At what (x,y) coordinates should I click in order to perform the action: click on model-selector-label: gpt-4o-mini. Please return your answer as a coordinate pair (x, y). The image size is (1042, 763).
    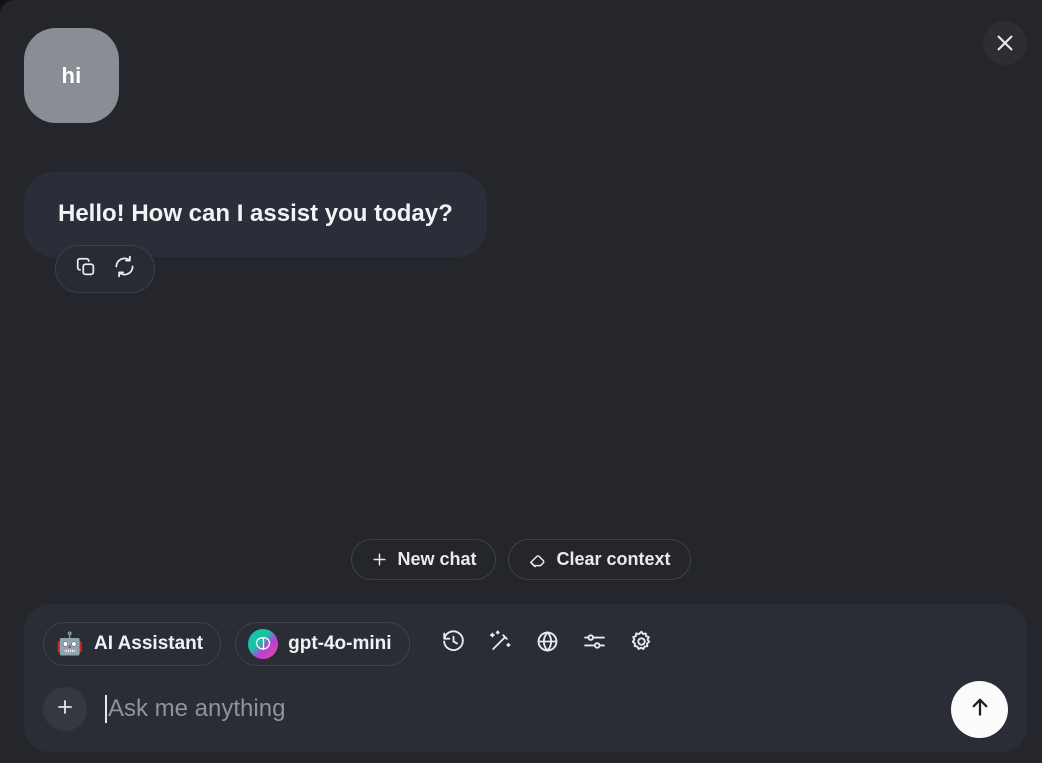
    Looking at the image, I should click on (340, 643).